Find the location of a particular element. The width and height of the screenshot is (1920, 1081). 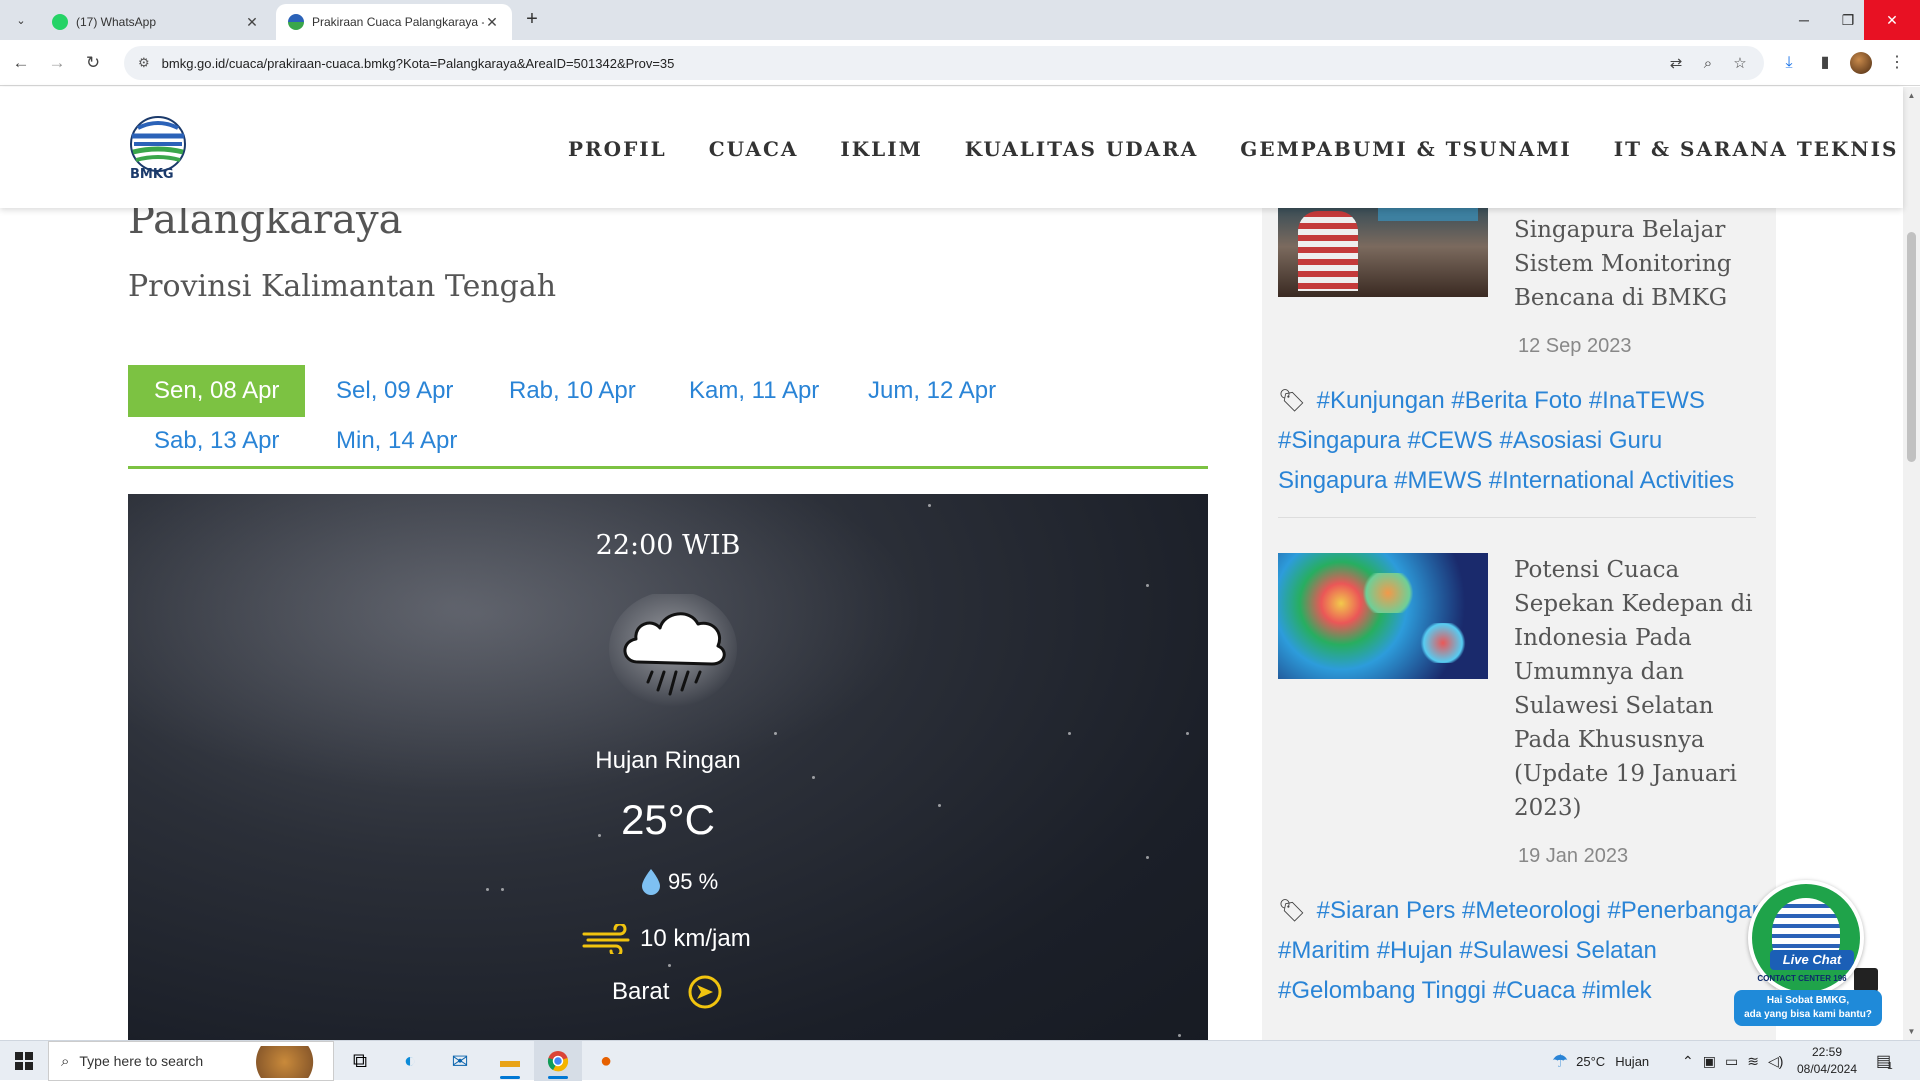

firefox-icon: ● is located at coordinates (606, 1061).